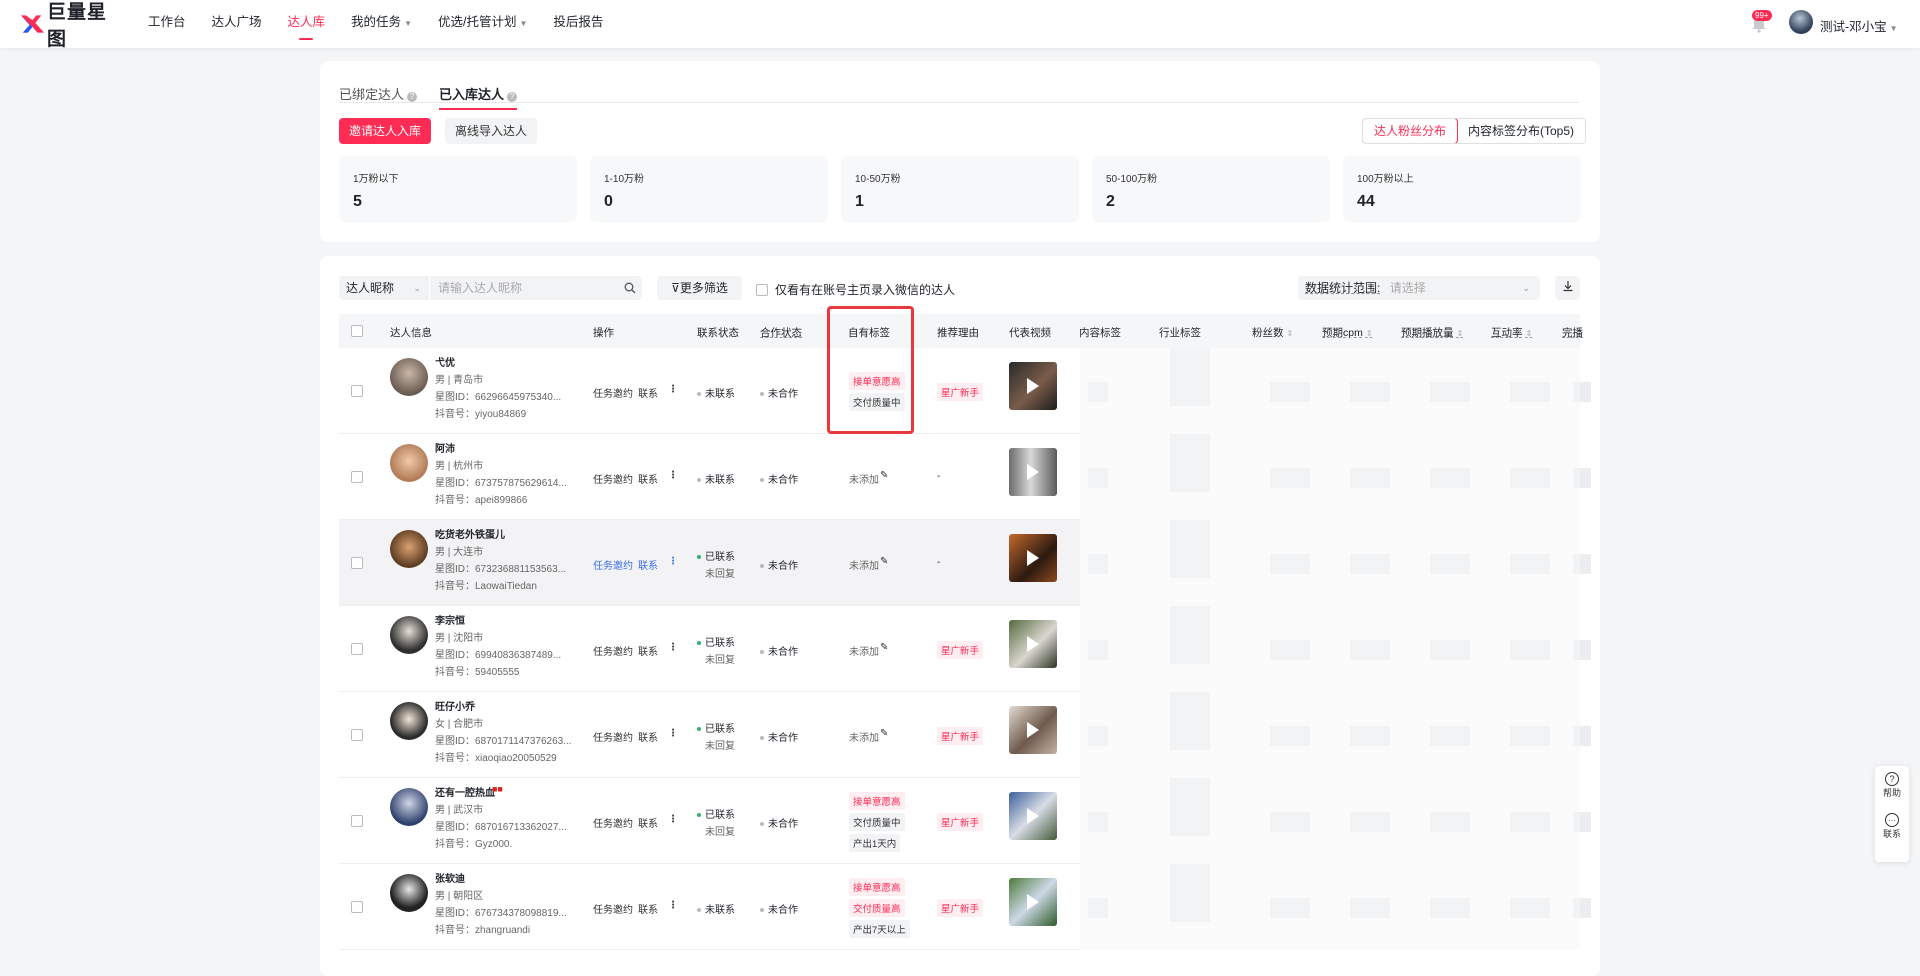  I want to click on col-cpm: 预期cpm ⇕, so click(1347, 332).